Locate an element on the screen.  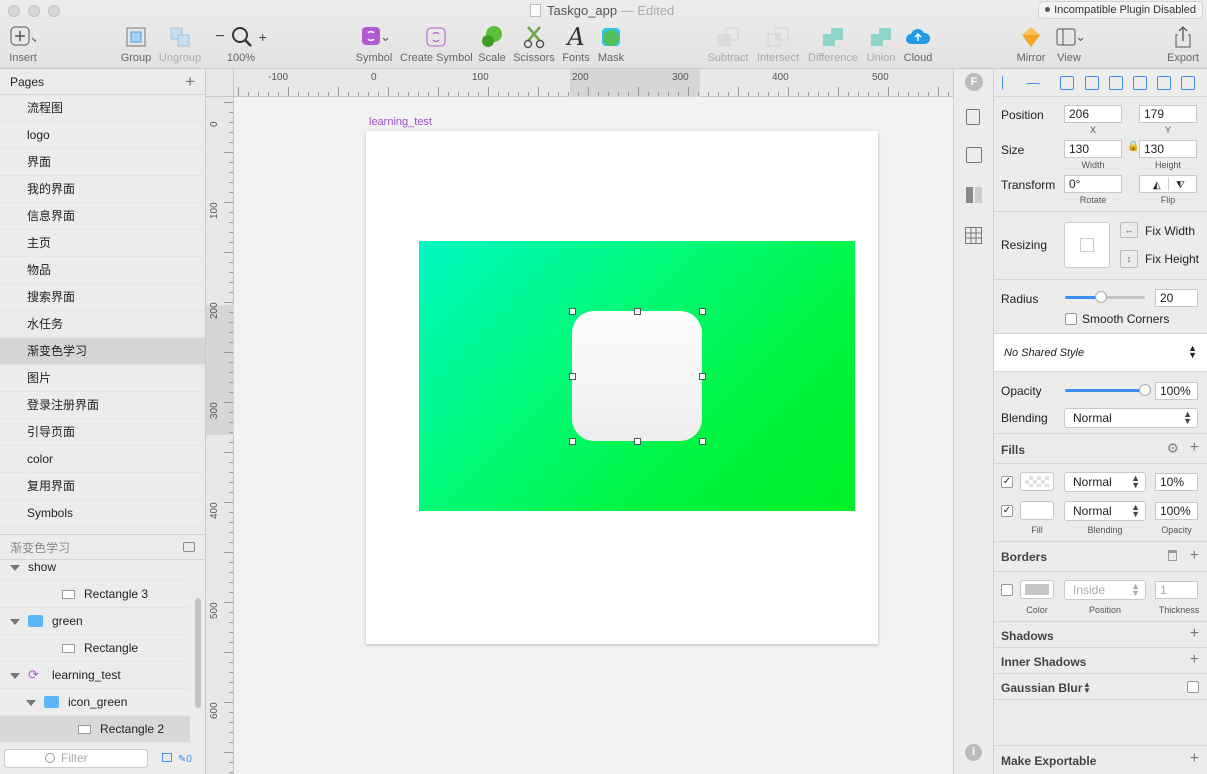
height-input: 130 is located at coordinates (1168, 149).